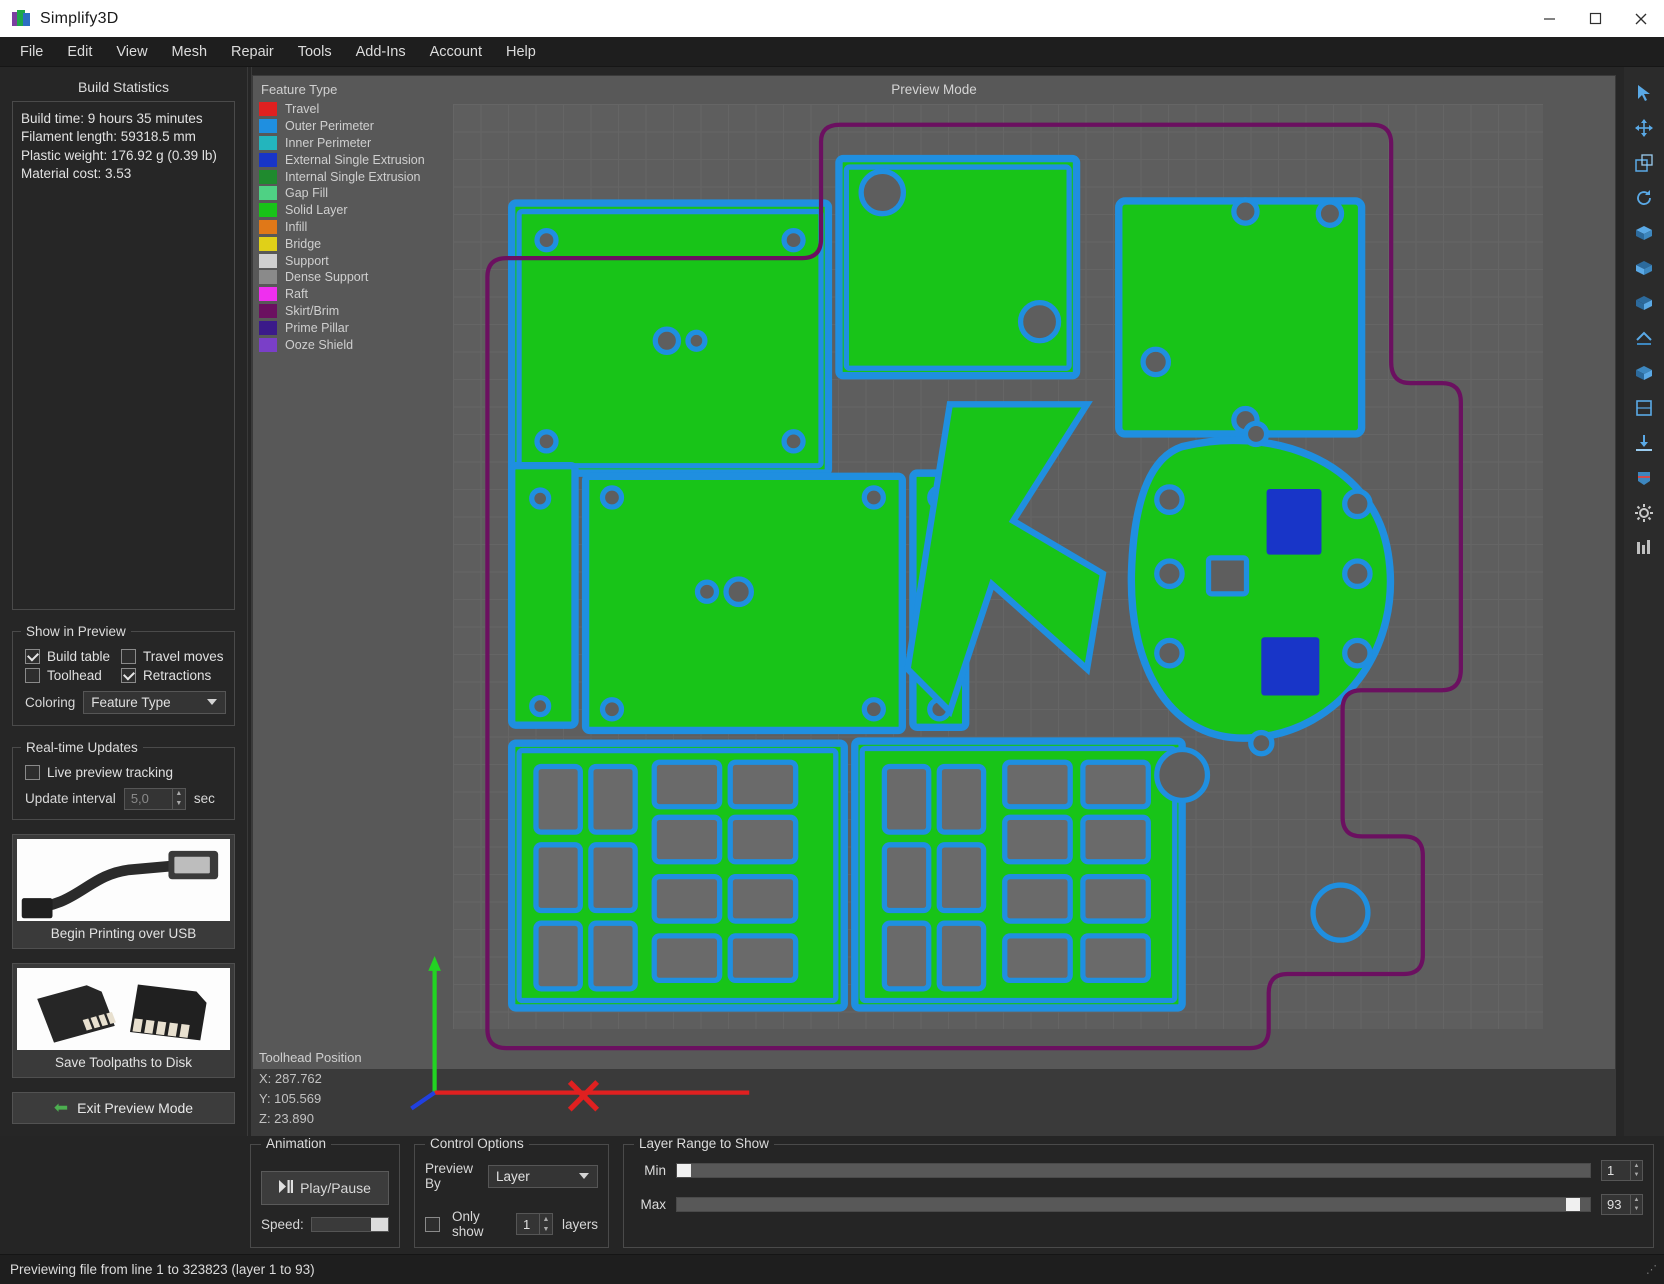 The height and width of the screenshot is (1284, 1664). I want to click on animation-legend: Animation, so click(296, 1143).